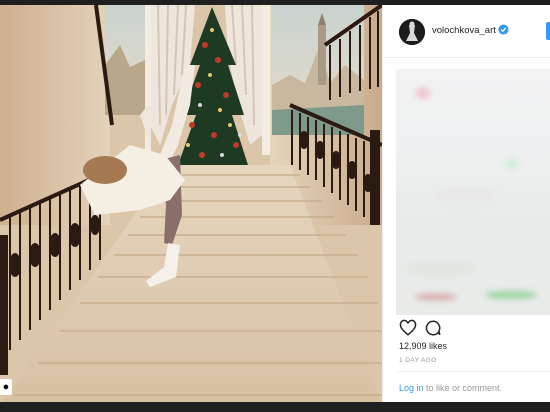  Describe the element at coordinates (423, 346) in the screenshot. I see `likes-count: 12,909 likes` at that location.